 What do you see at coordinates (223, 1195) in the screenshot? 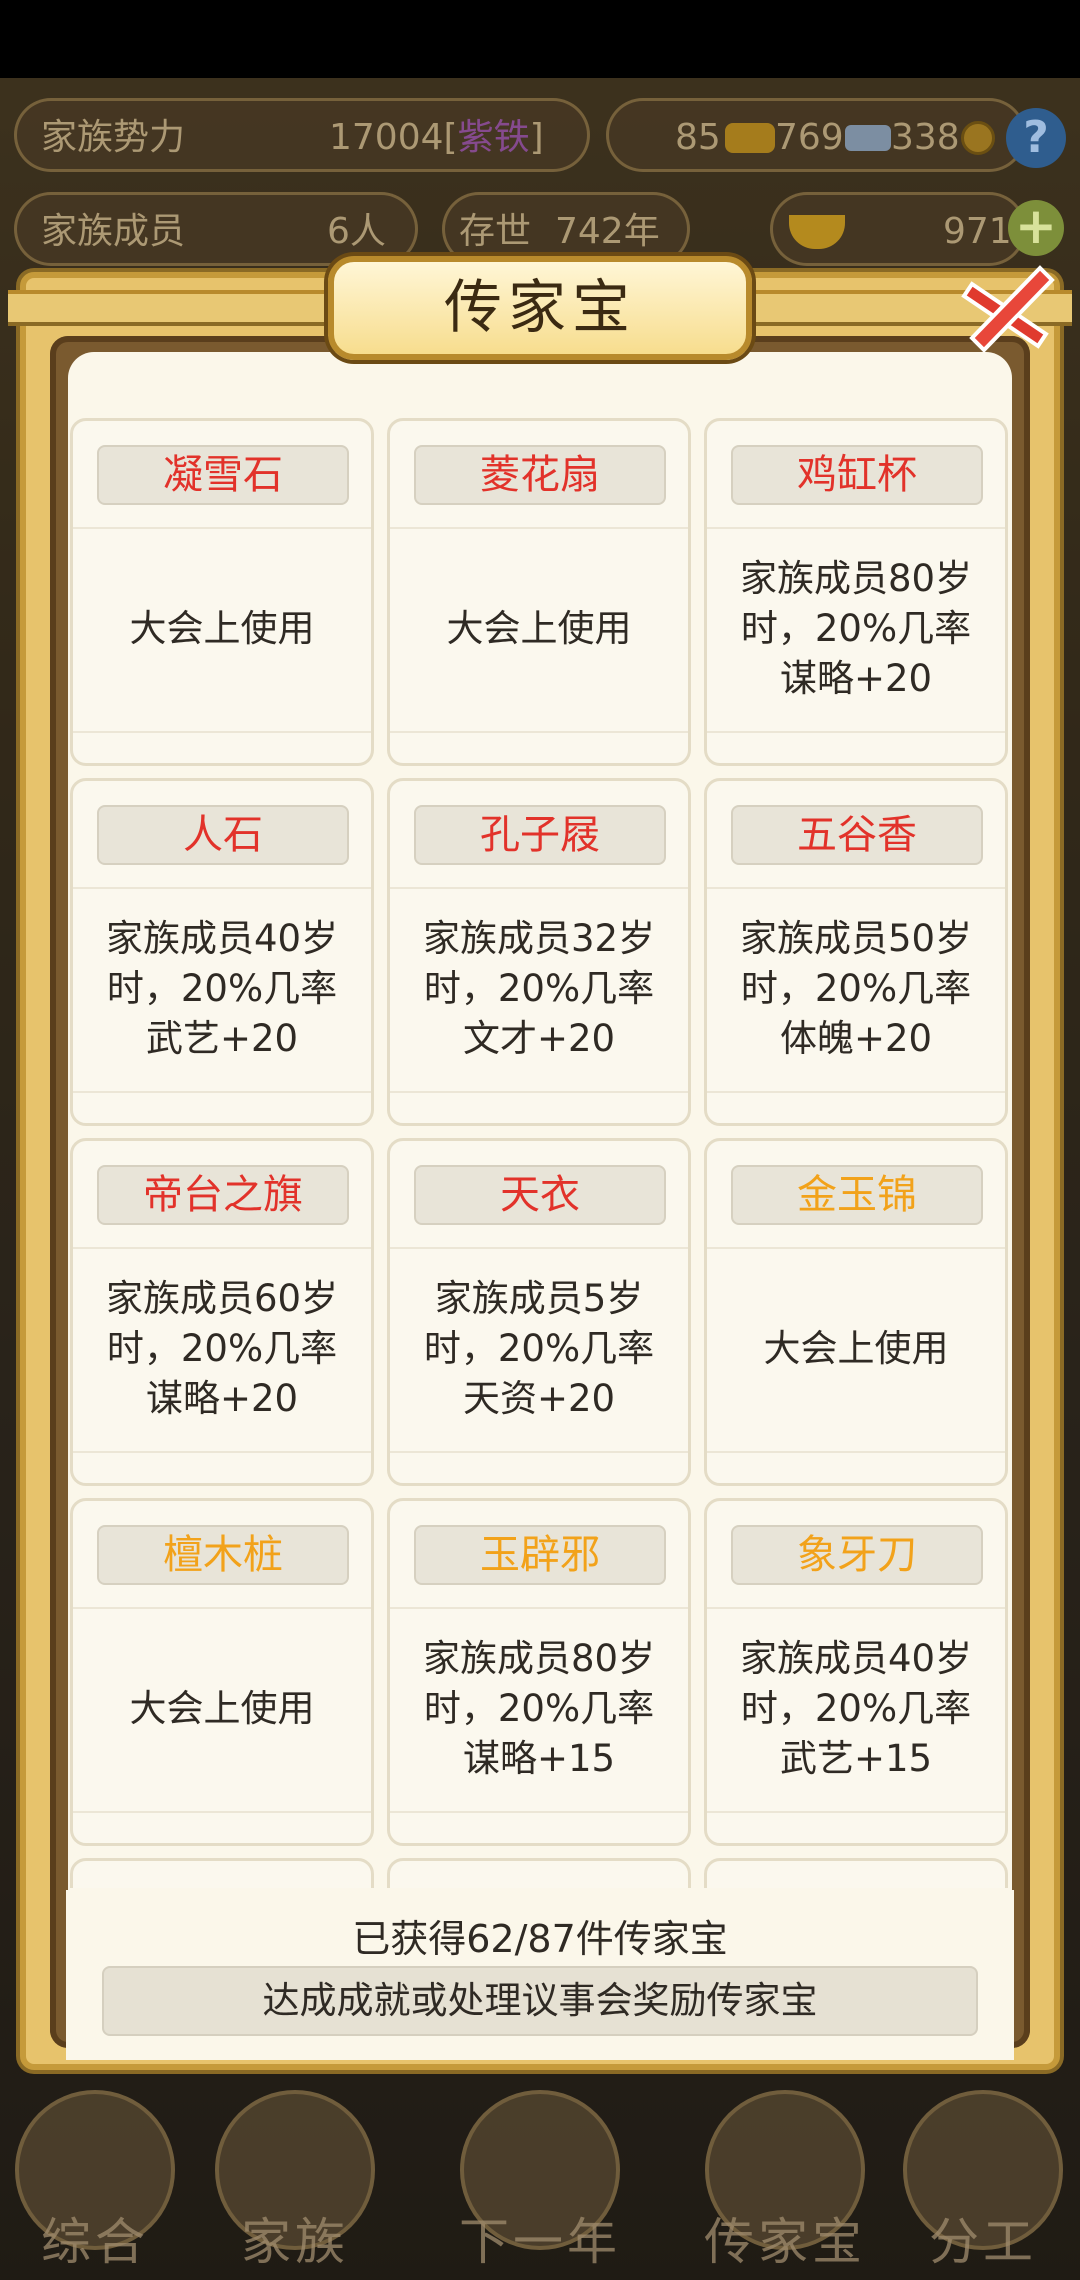
I see `heirloom-name: 帝台之旗` at bounding box center [223, 1195].